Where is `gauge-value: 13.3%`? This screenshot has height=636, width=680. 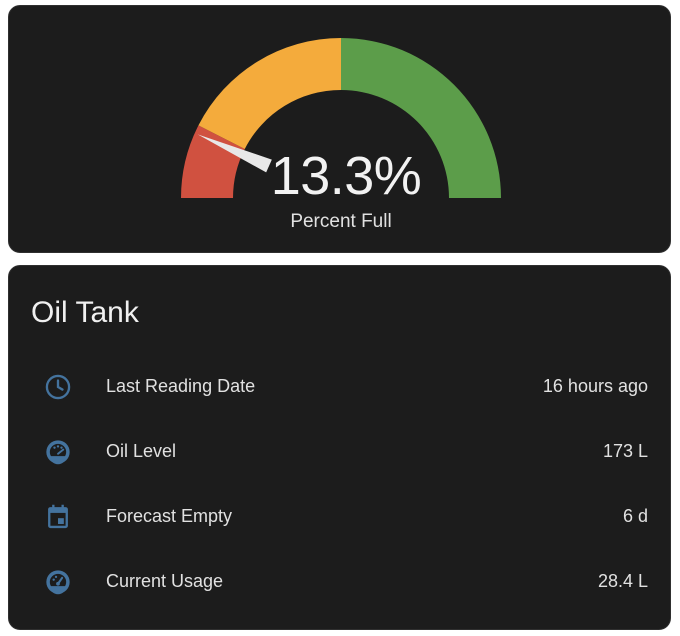 gauge-value: 13.3% is located at coordinates (346, 176).